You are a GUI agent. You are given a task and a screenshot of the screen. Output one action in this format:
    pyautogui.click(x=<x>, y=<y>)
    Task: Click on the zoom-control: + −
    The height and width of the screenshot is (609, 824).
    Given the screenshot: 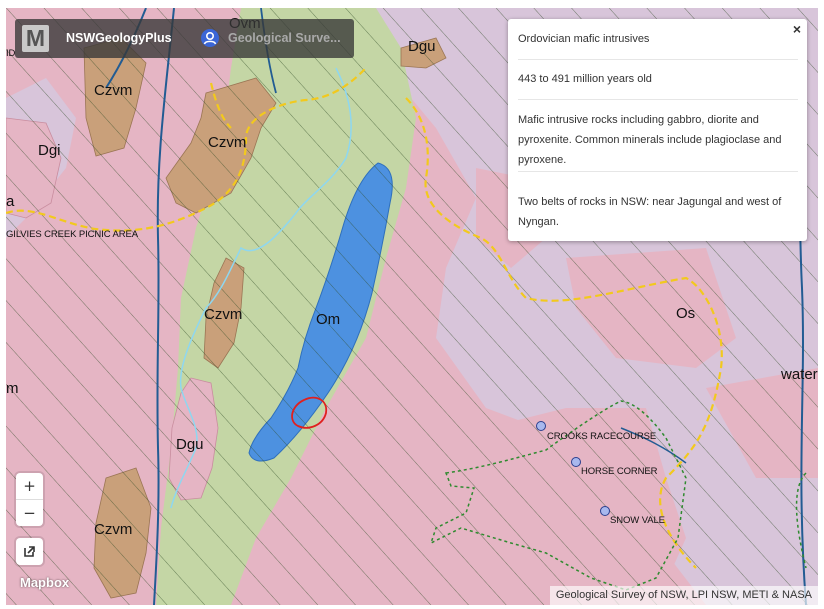 What is the action you would take?
    pyautogui.click(x=29, y=499)
    